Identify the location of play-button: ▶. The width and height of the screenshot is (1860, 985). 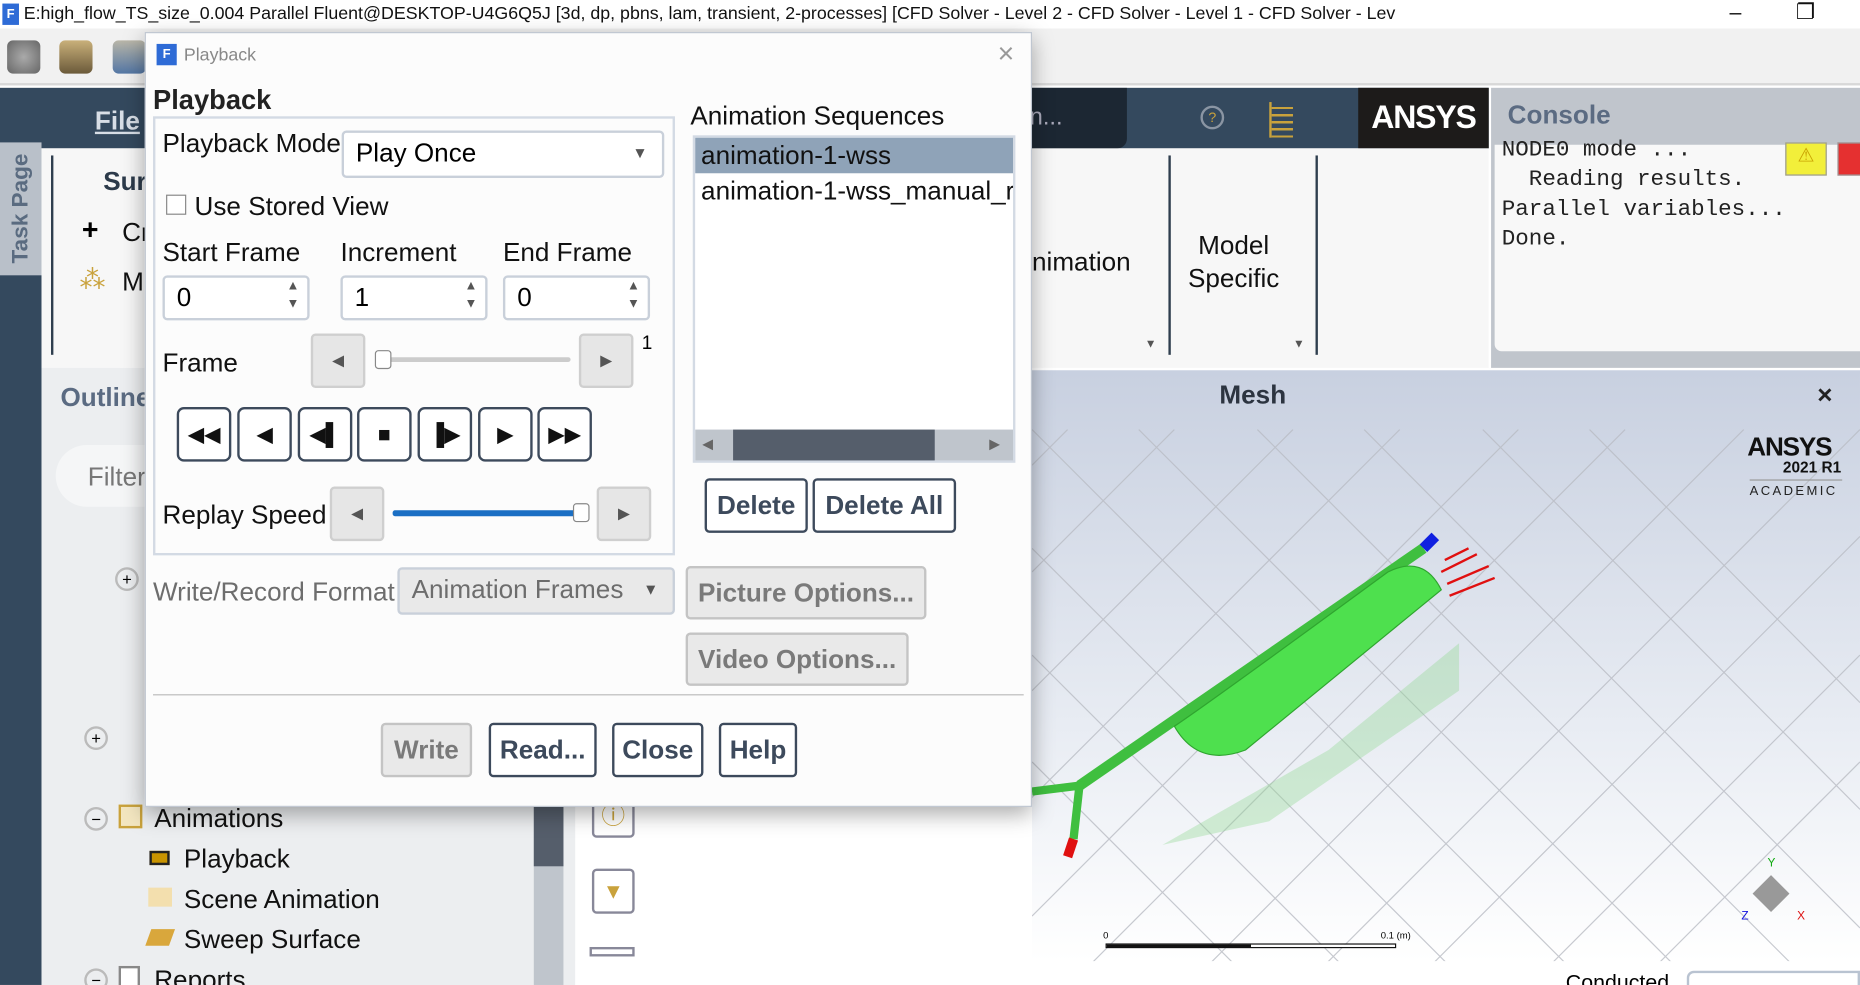
(505, 434).